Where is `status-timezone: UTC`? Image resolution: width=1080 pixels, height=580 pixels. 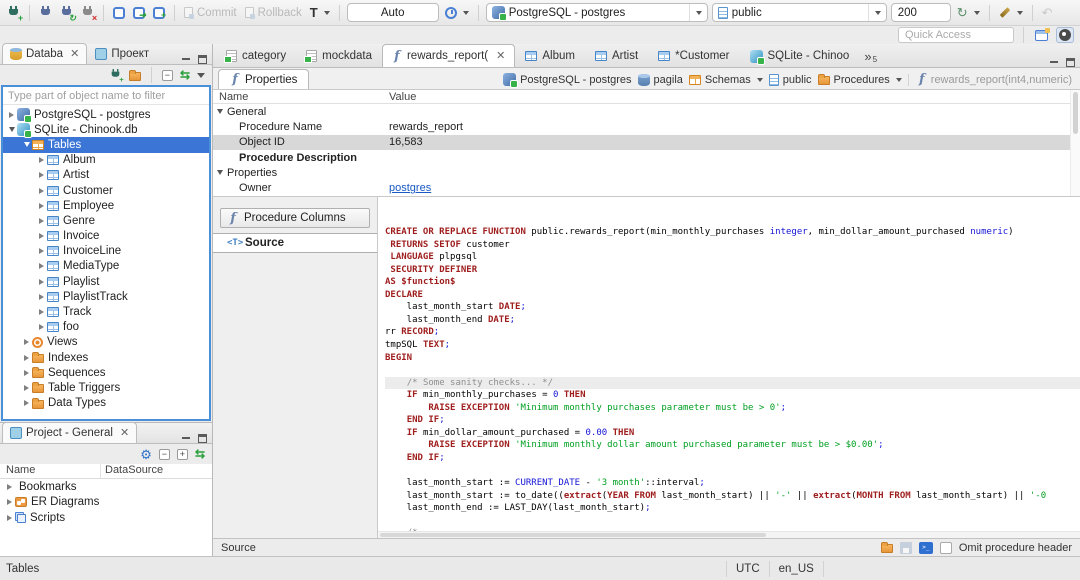
status-timezone: UTC is located at coordinates (747, 568).